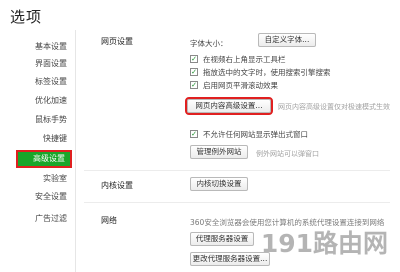 Image resolution: width=400 pixels, height=272 pixels. I want to click on sidebar-item-mouse-gesture: 鼠标手势, so click(51, 120).